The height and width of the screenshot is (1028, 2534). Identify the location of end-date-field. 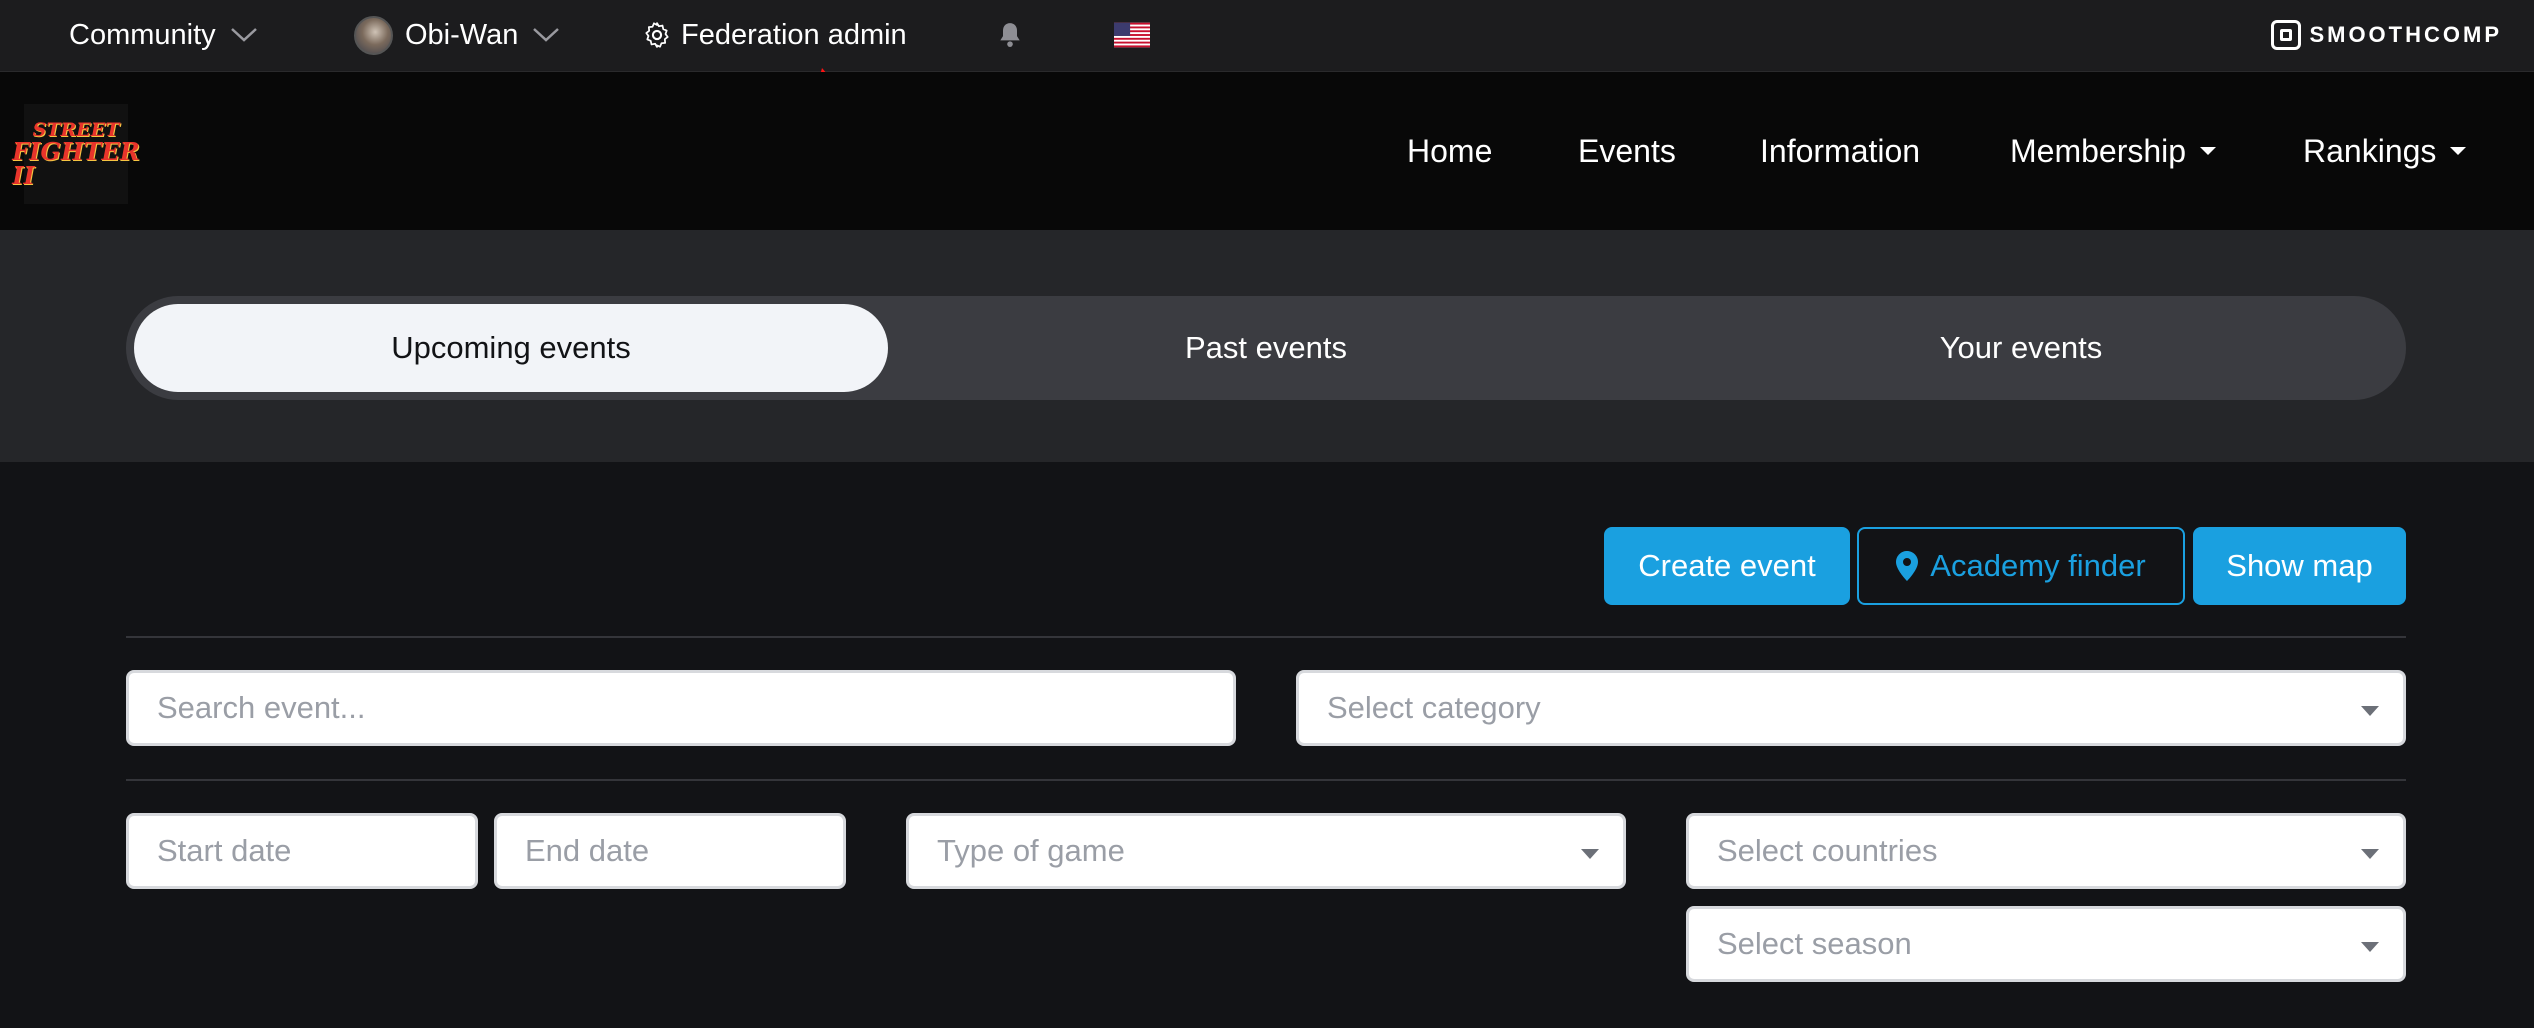
(670, 851).